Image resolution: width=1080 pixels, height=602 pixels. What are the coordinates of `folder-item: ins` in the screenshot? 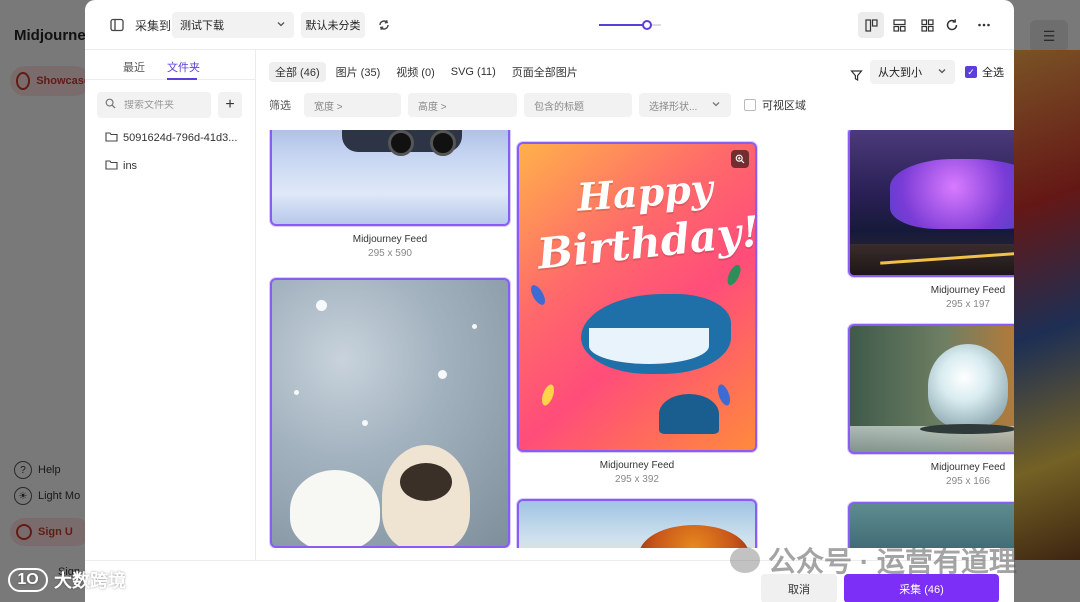 It's located at (121, 166).